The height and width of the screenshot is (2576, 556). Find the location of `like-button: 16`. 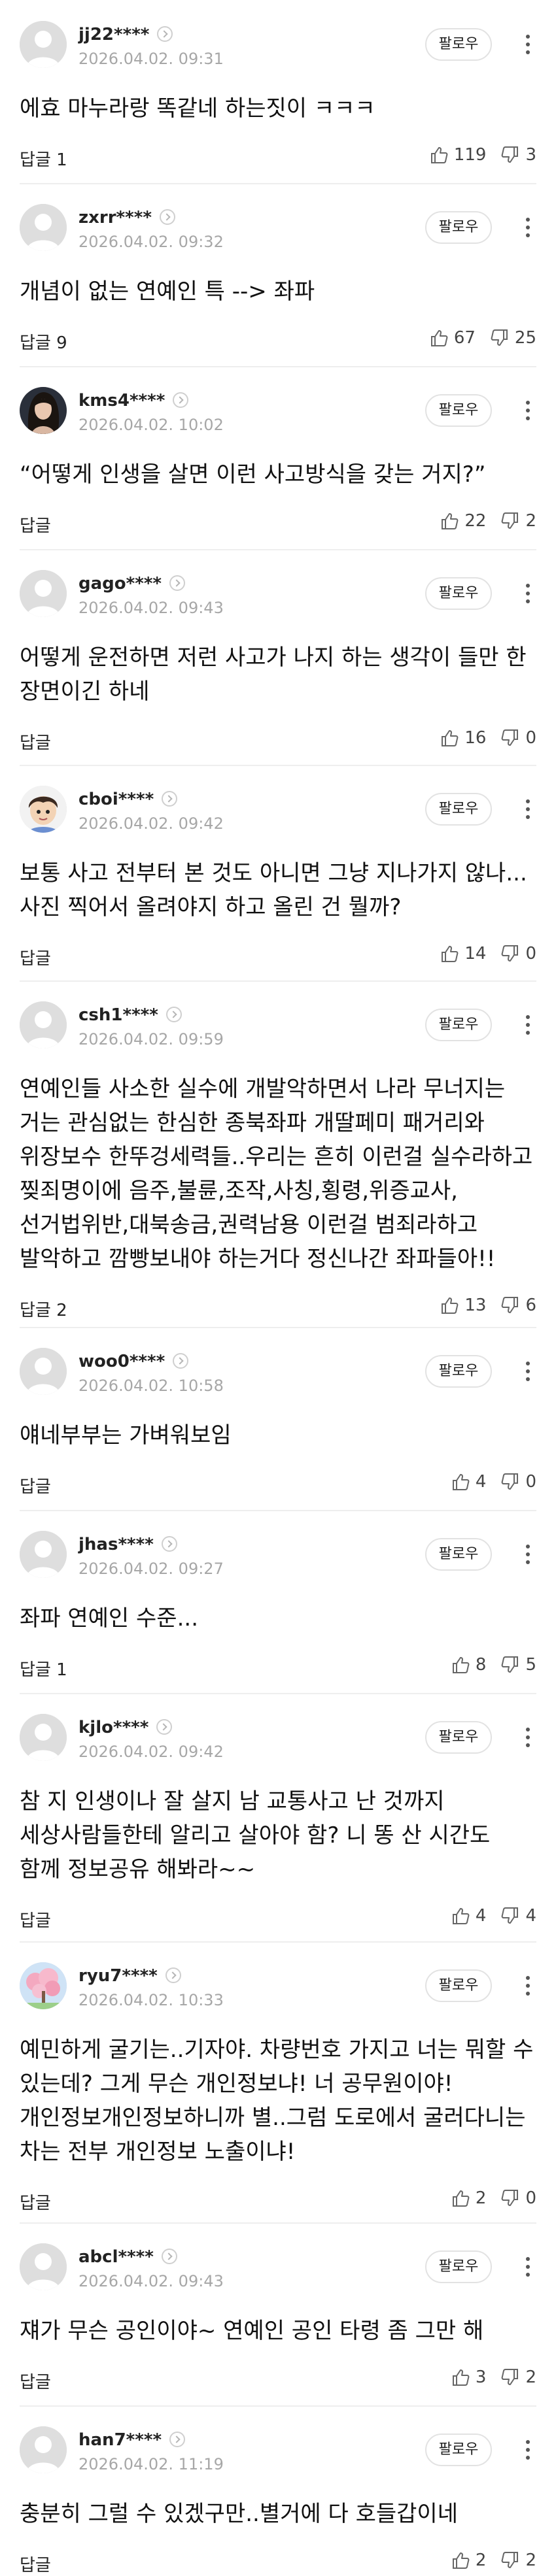

like-button: 16 is located at coordinates (463, 738).